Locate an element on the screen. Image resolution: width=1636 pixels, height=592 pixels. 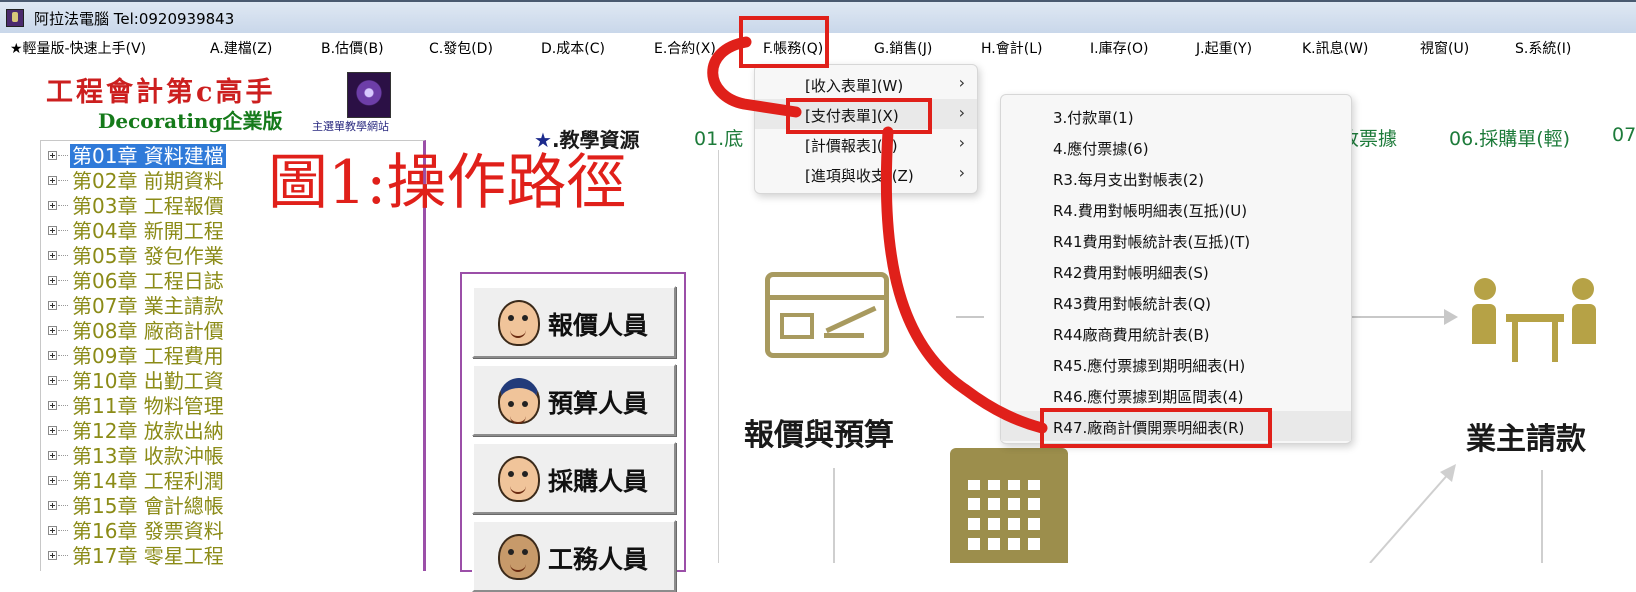
menu-item-income-expense: [進項與收支](Z) › is located at coordinates (866, 174).